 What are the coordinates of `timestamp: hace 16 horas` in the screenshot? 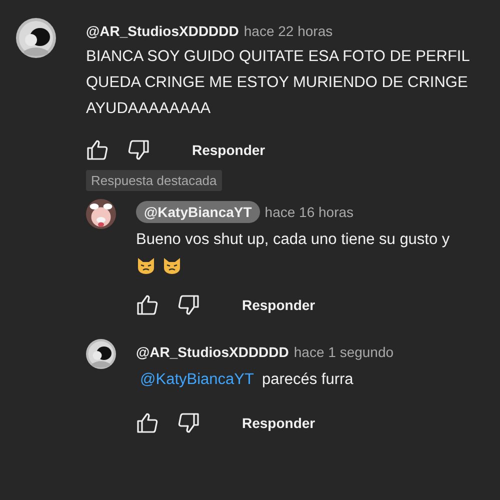 It's located at (309, 212).